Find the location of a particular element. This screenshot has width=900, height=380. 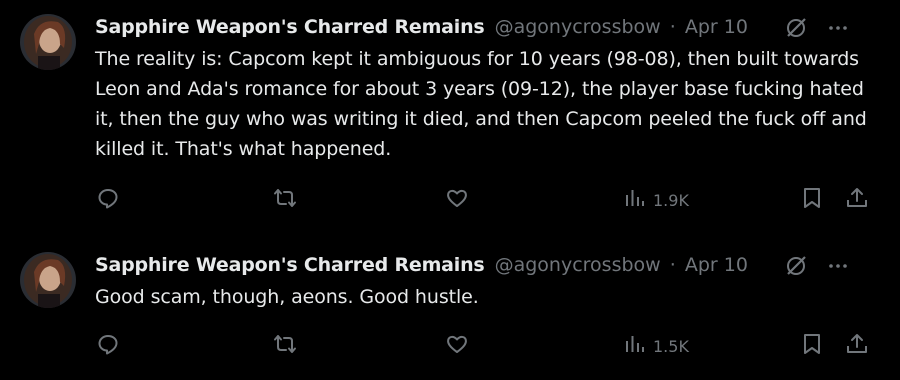

tweet-text: Good scam, though, aeons. Good hustle. is located at coordinates (287, 297).